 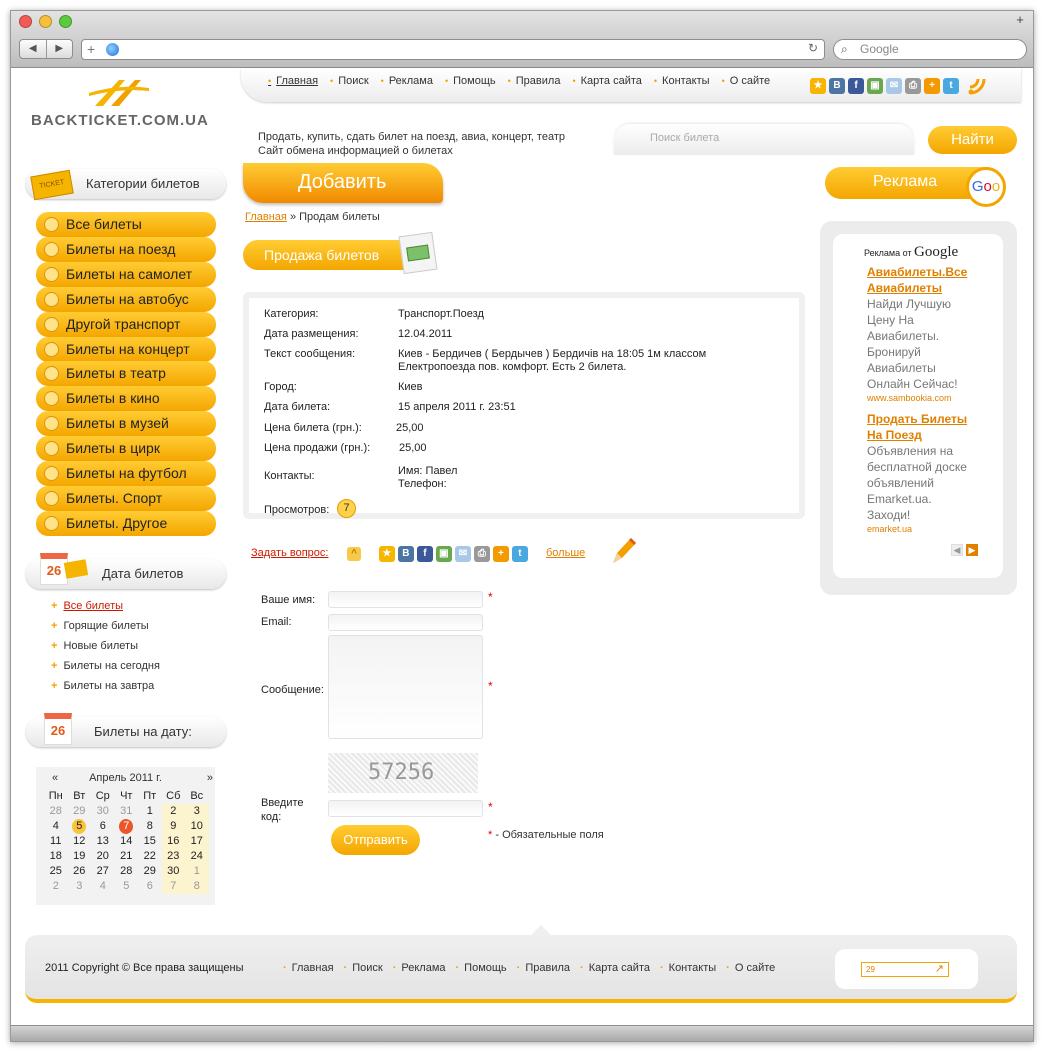 I want to click on category-item: Билеты на автобус, so click(x=126, y=299).